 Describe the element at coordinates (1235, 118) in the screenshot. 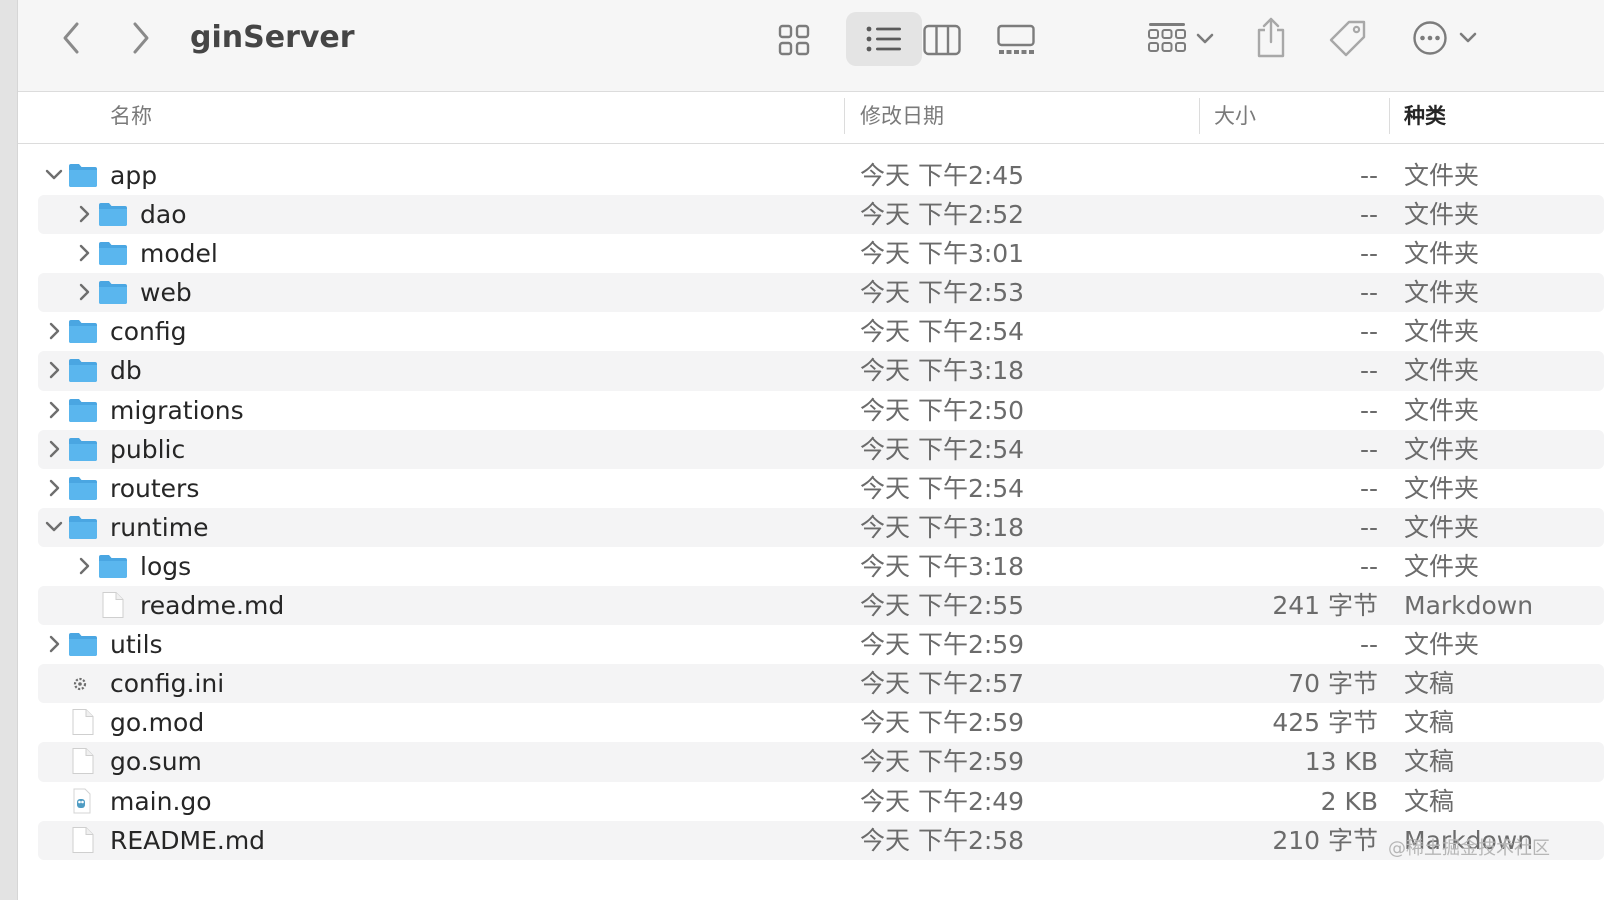

I see `column-header-size: 大小` at that location.